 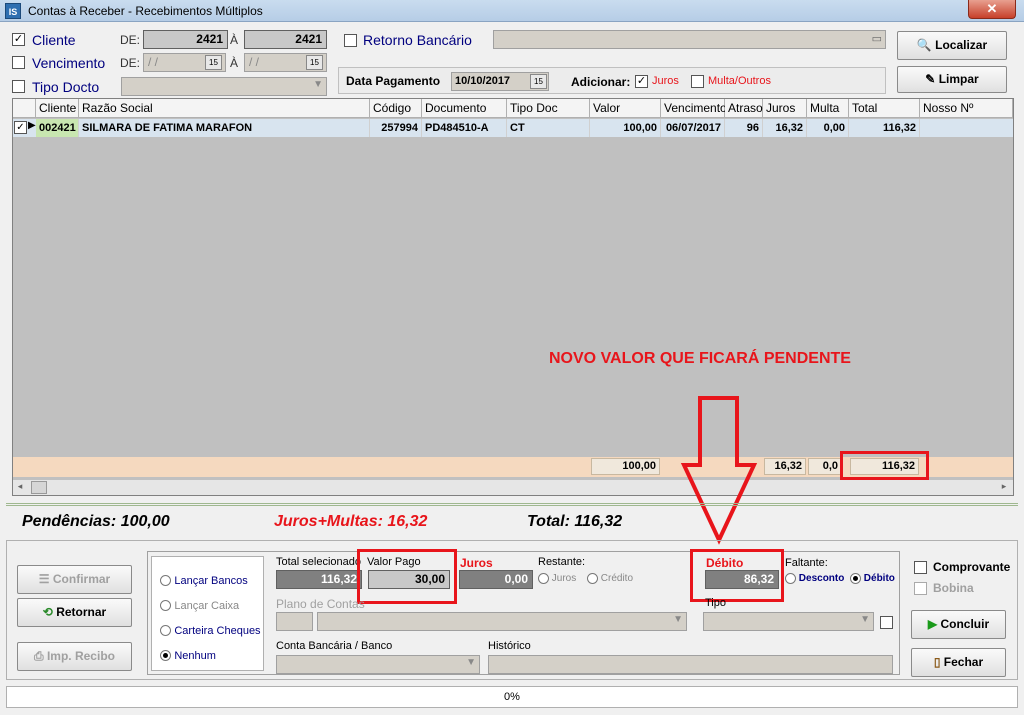 What do you see at coordinates (319, 562) in the screenshot?
I see `total-selecionado-label: Total selecionado` at bounding box center [319, 562].